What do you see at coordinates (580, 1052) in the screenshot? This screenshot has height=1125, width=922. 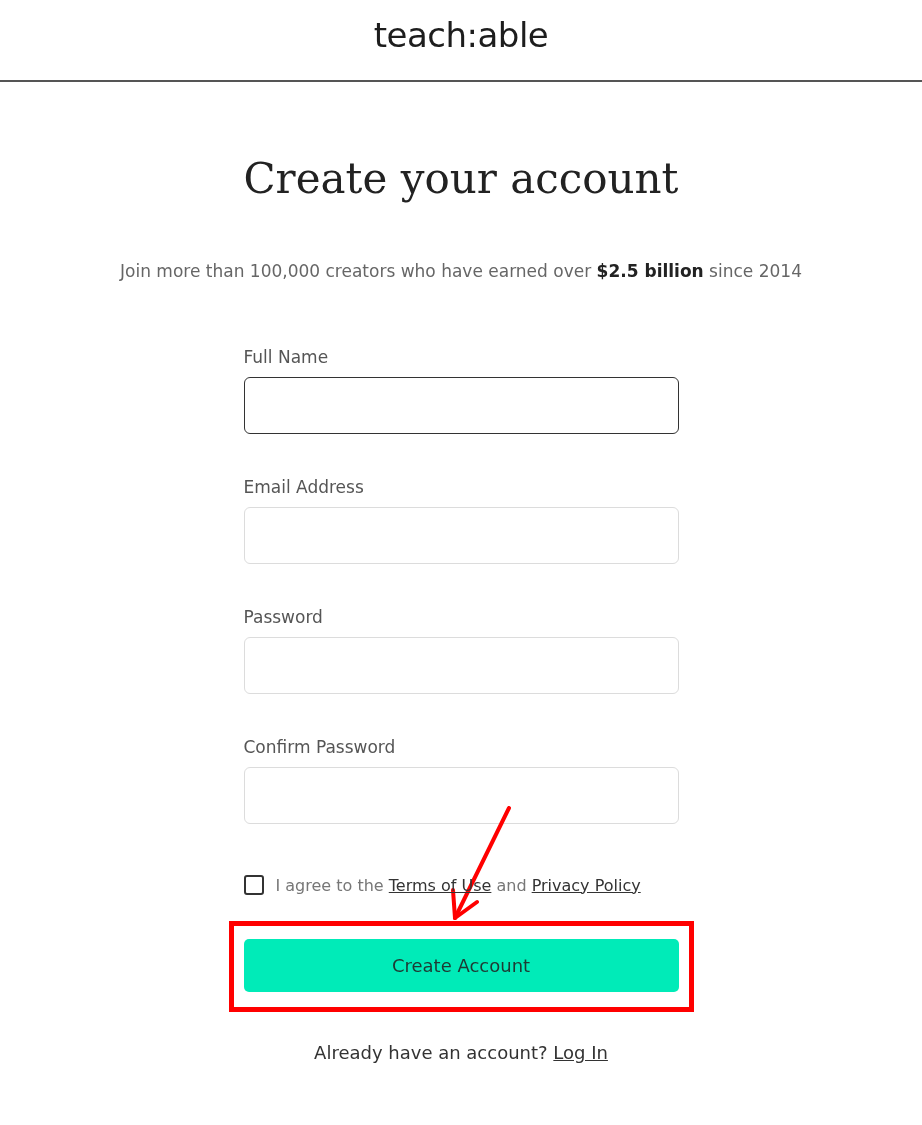 I see `login-link: Log In` at bounding box center [580, 1052].